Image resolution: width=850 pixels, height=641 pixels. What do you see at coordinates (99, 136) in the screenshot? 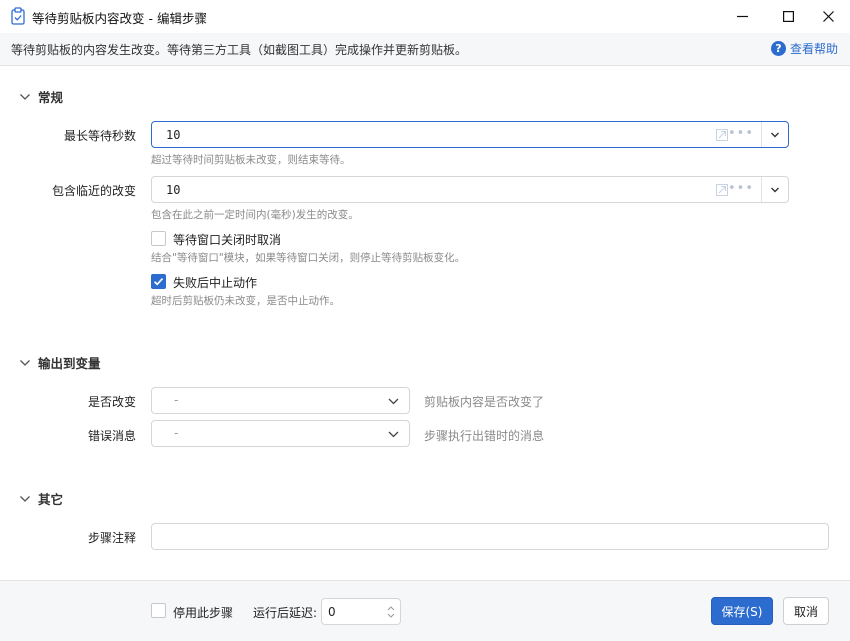
I see `max-wait-label: 最长等待秒数` at bounding box center [99, 136].